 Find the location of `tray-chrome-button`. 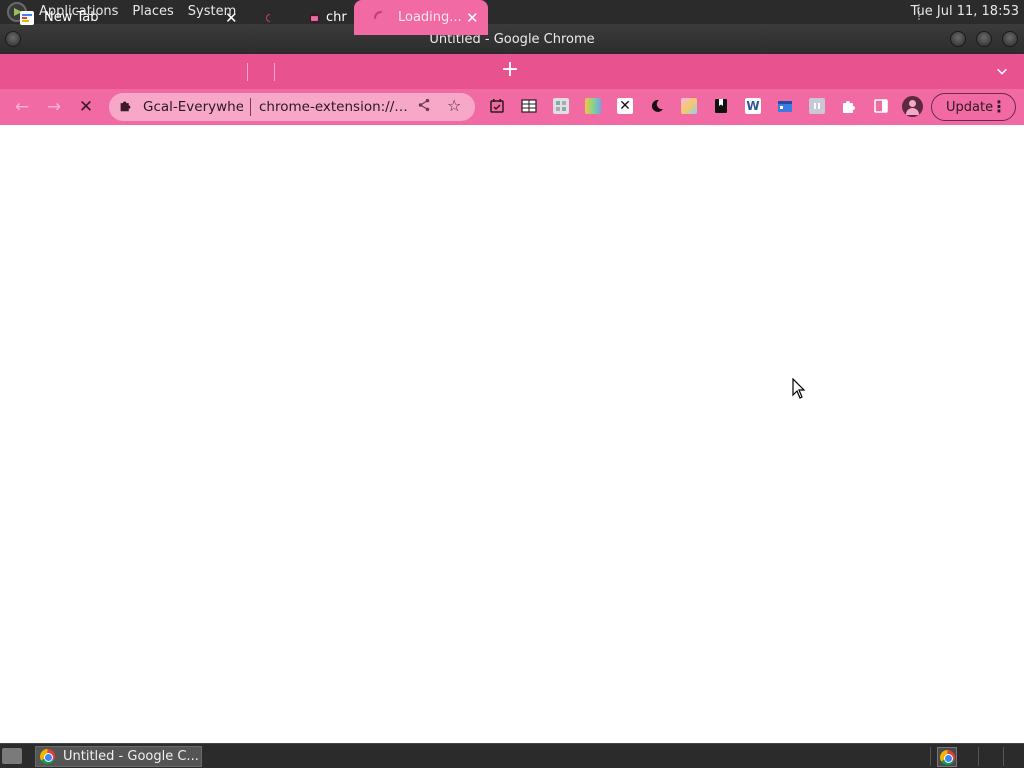

tray-chrome-button is located at coordinates (947, 757).